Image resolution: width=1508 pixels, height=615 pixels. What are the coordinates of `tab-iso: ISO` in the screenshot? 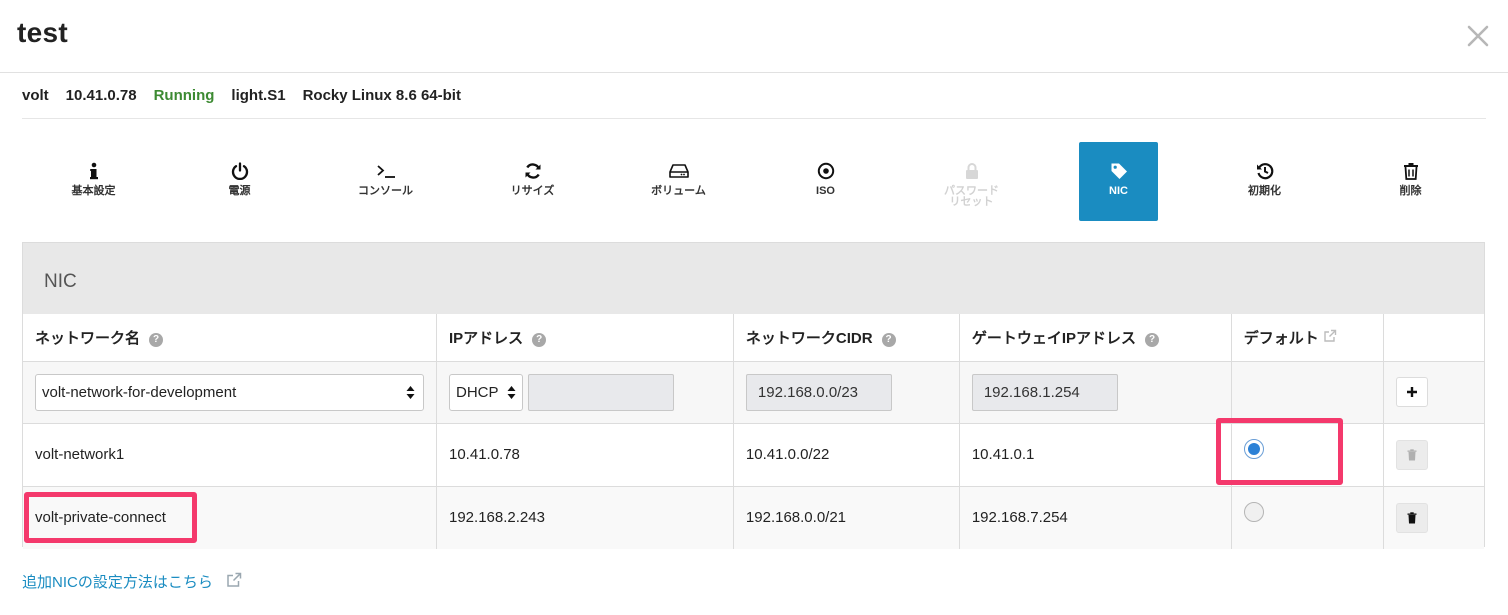 It's located at (825, 181).